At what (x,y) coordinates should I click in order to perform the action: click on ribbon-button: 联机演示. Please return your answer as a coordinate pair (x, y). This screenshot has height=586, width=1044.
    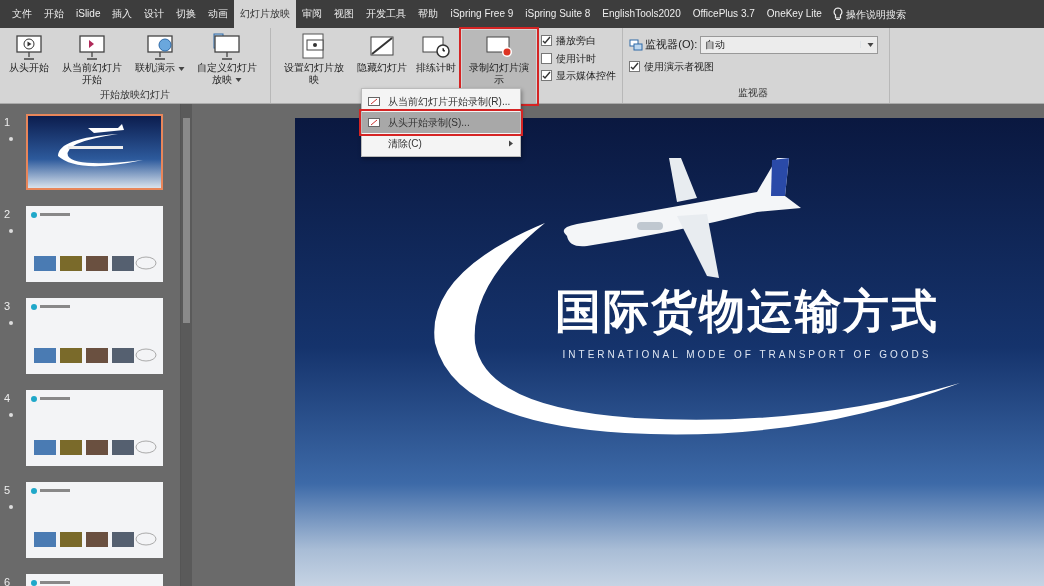
    Looking at the image, I should click on (159, 58).